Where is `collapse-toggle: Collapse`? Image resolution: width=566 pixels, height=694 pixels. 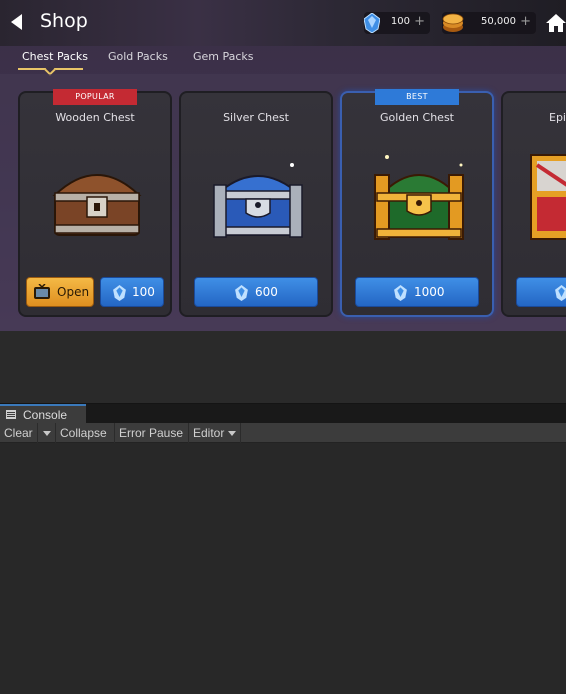
collapse-toggle: Collapse is located at coordinates (85, 433).